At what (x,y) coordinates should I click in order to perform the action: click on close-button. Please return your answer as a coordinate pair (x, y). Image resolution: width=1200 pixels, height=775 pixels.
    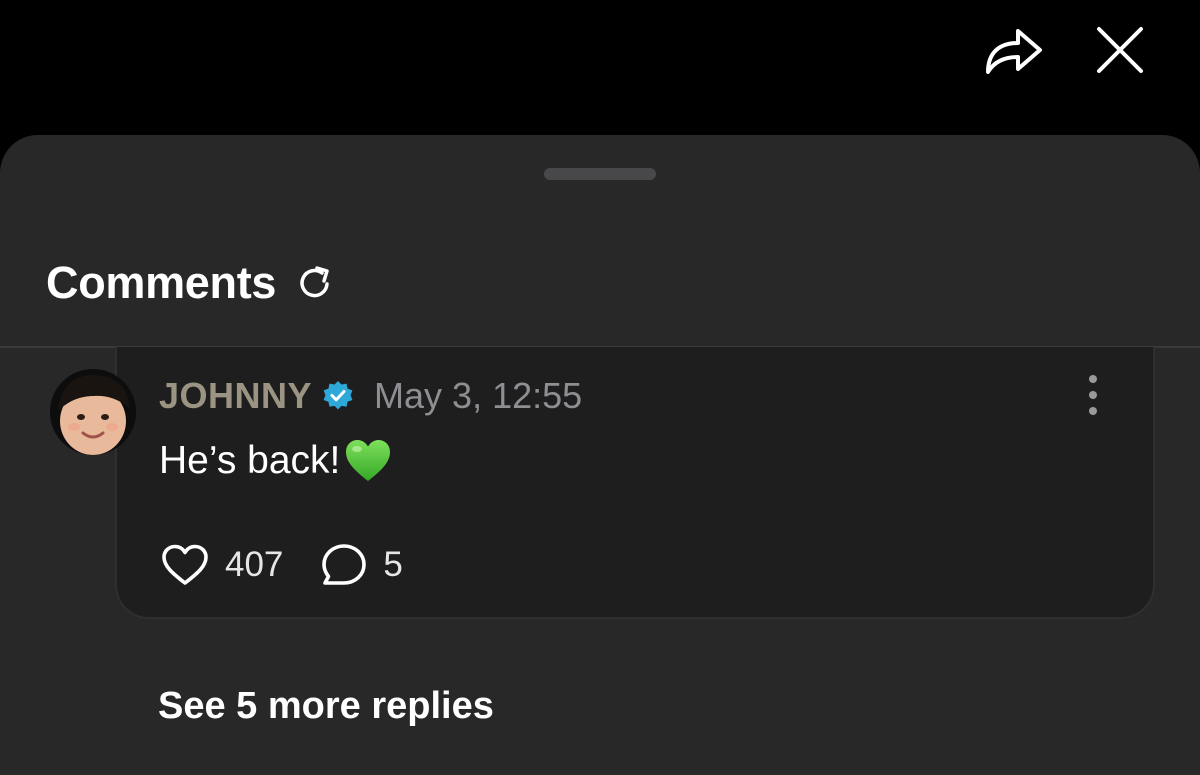
    Looking at the image, I should click on (1120, 50).